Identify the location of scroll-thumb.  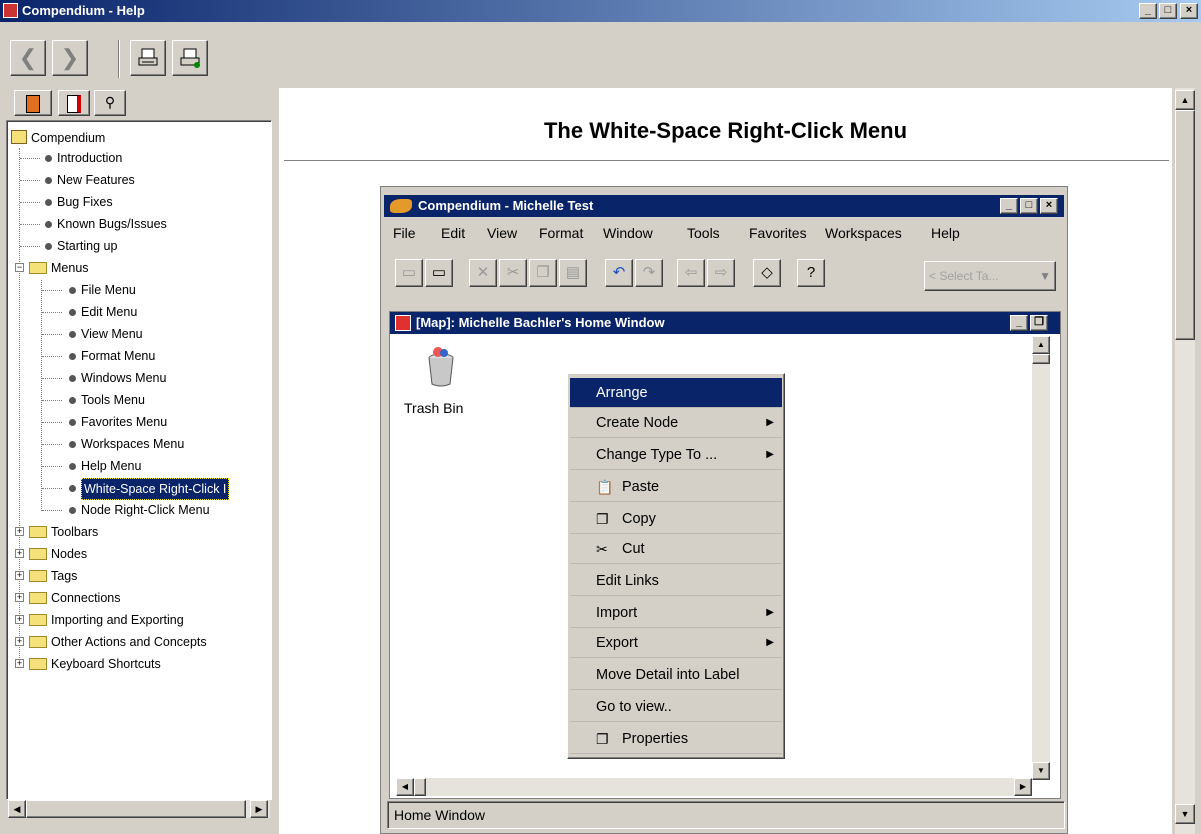
(136, 809).